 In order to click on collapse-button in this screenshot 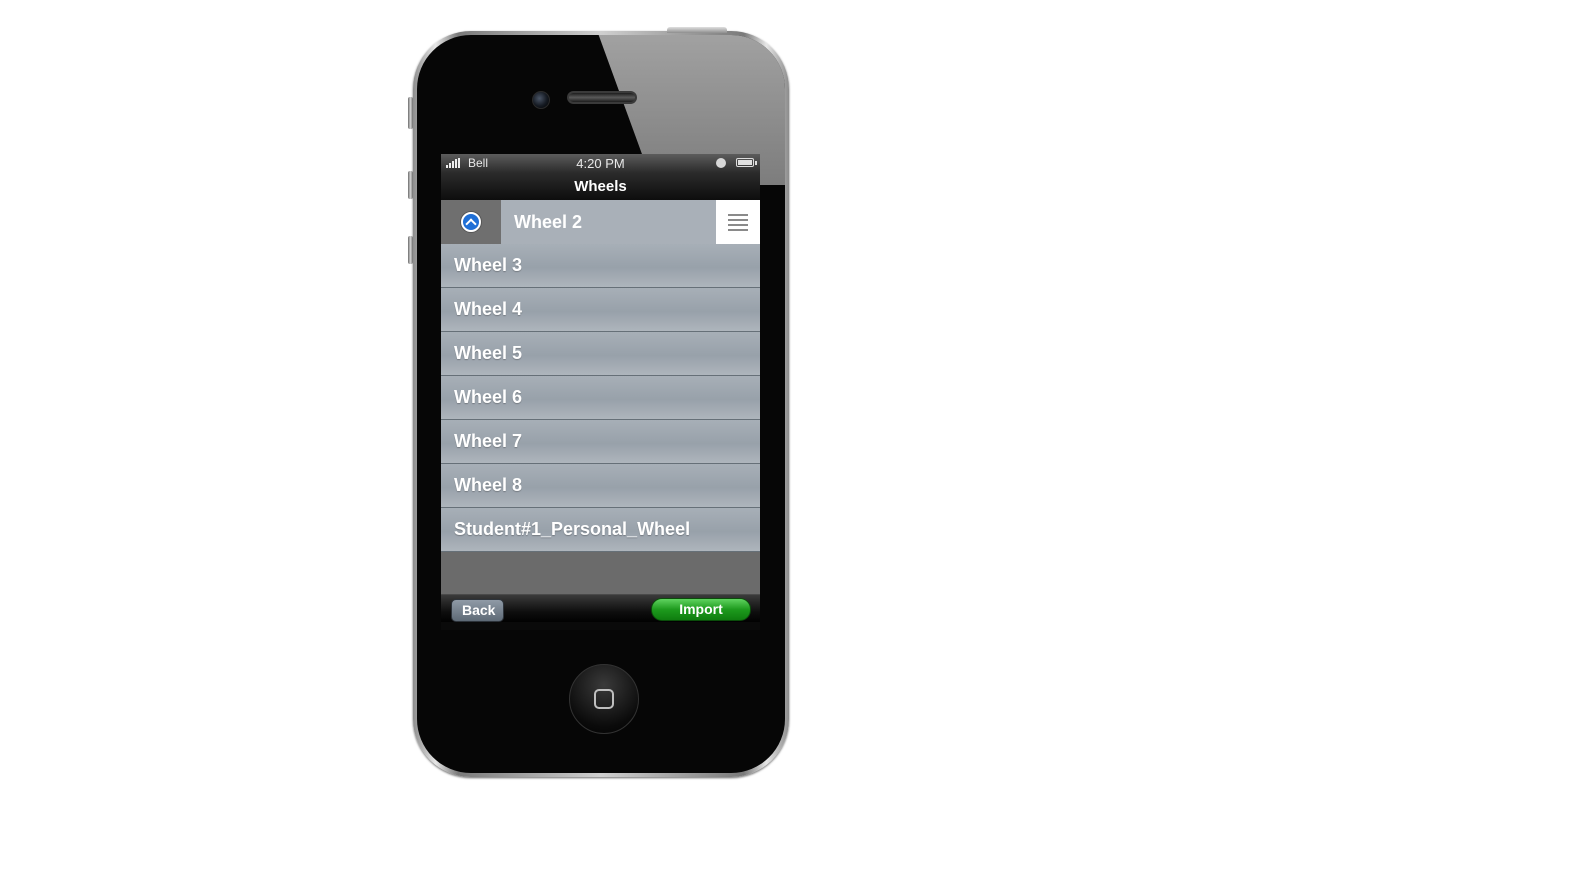, I will do `click(471, 222)`.